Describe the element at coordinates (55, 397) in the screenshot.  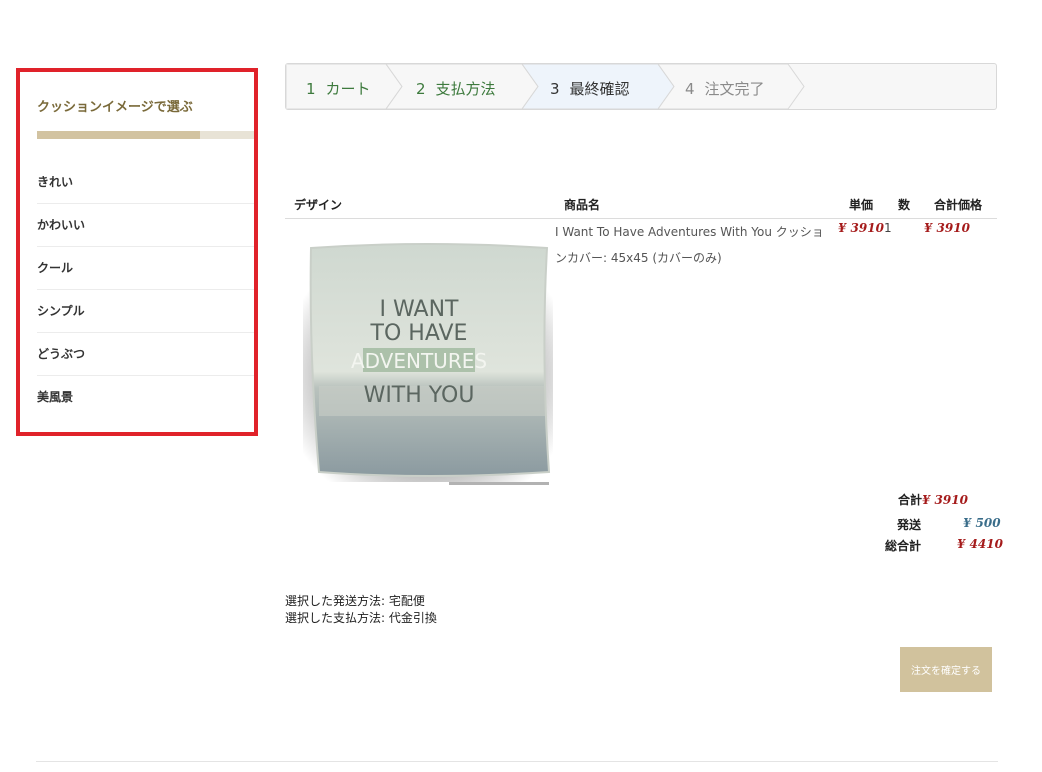
I see `category-label: 美風景` at that location.